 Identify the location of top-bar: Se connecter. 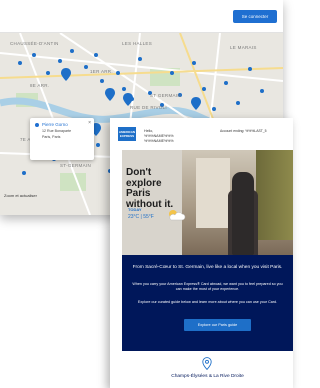
(141, 16).